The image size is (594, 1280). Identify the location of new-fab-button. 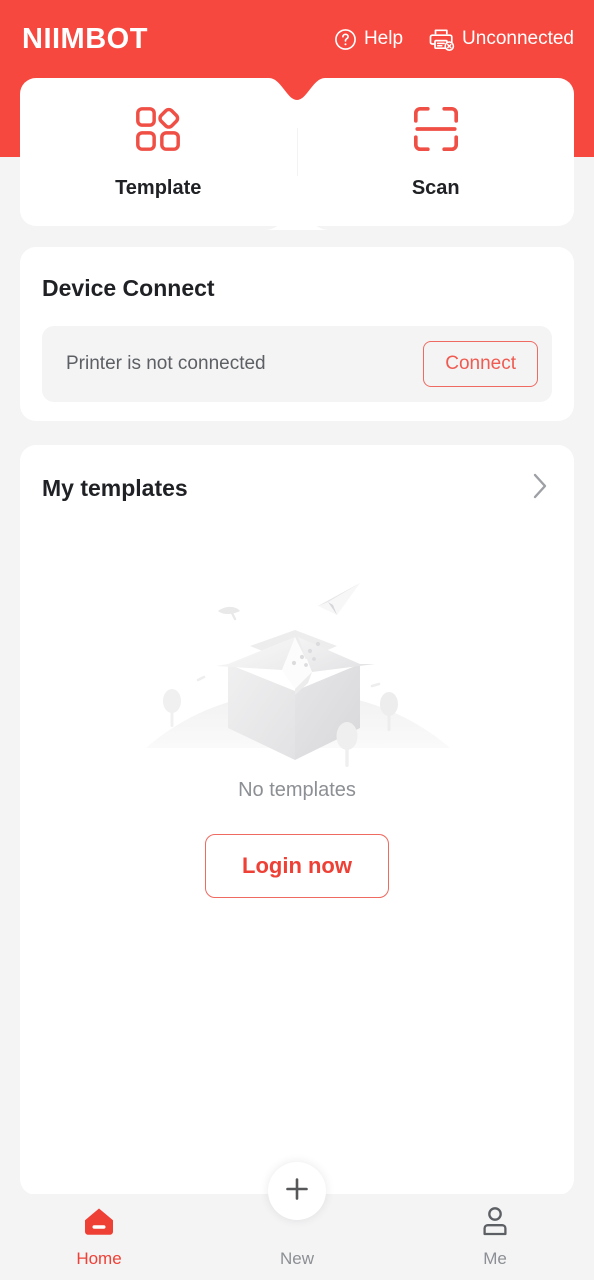
(297, 1191).